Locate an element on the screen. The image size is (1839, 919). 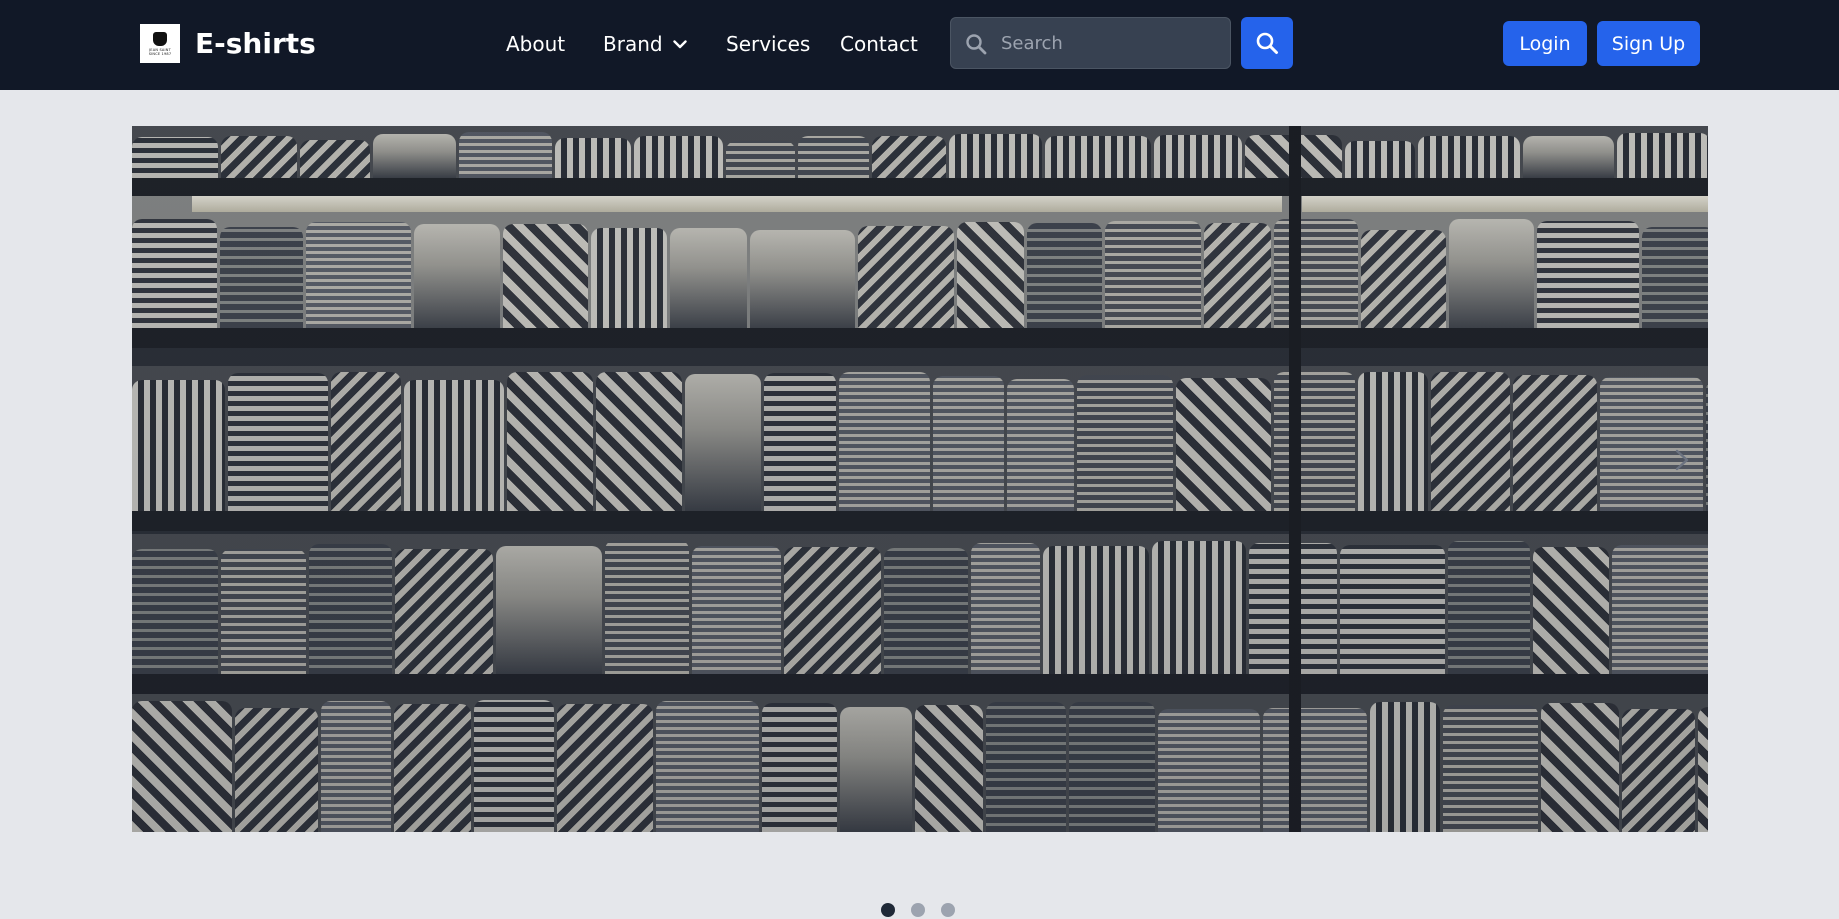
signup-button: Sign Up is located at coordinates (1648, 43).